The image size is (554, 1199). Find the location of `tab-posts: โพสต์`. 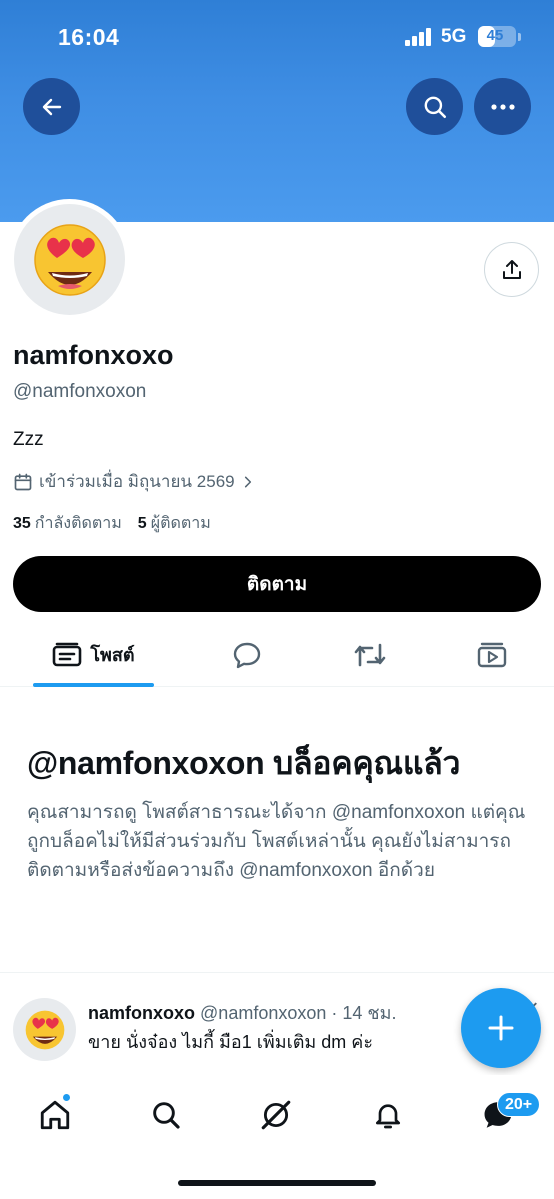

tab-posts: โพสต์ is located at coordinates (93, 654).